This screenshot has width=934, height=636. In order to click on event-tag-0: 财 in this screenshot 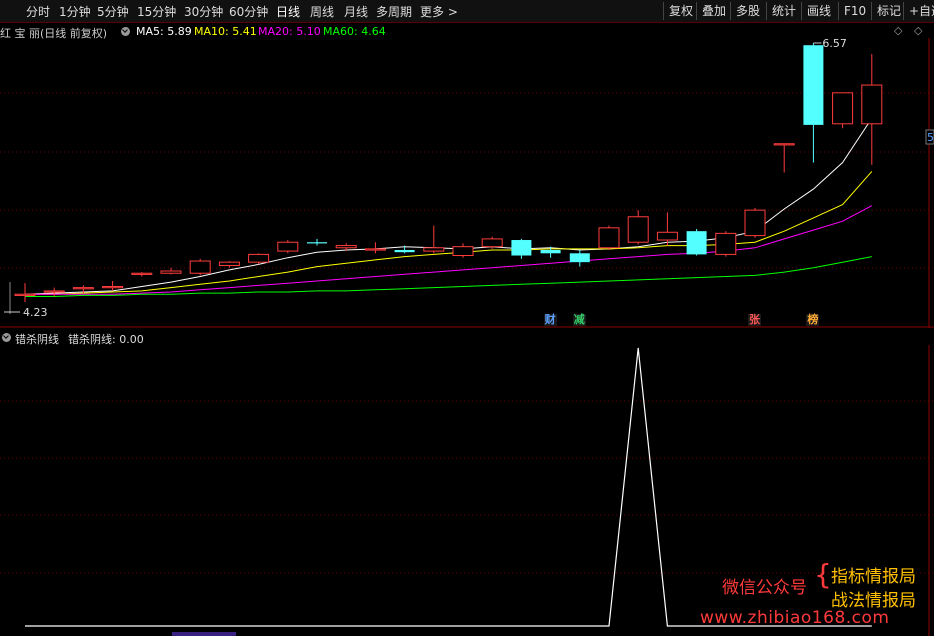, I will do `click(550, 320)`.